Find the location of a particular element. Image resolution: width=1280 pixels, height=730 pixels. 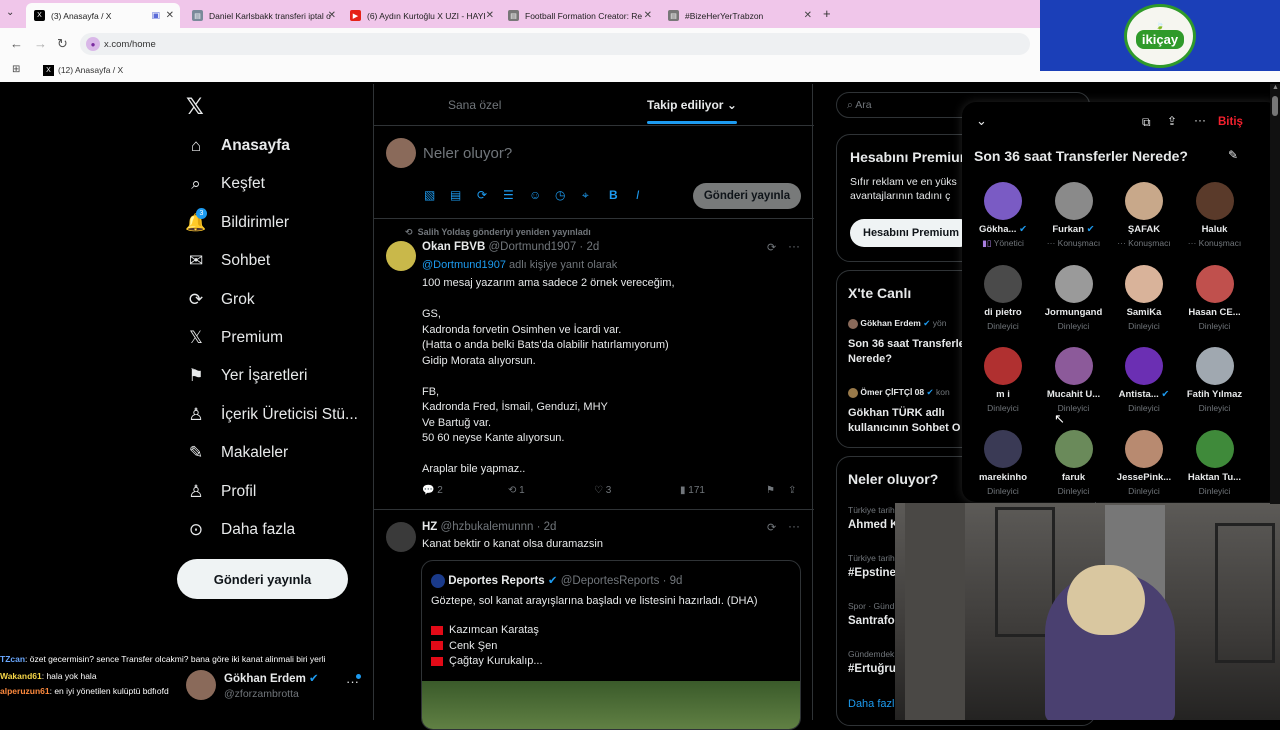

browser-tab: ▶ (6) Aydın Kurtoğlu X UZI - HAYI ✕ is located at coordinates (421, 15).